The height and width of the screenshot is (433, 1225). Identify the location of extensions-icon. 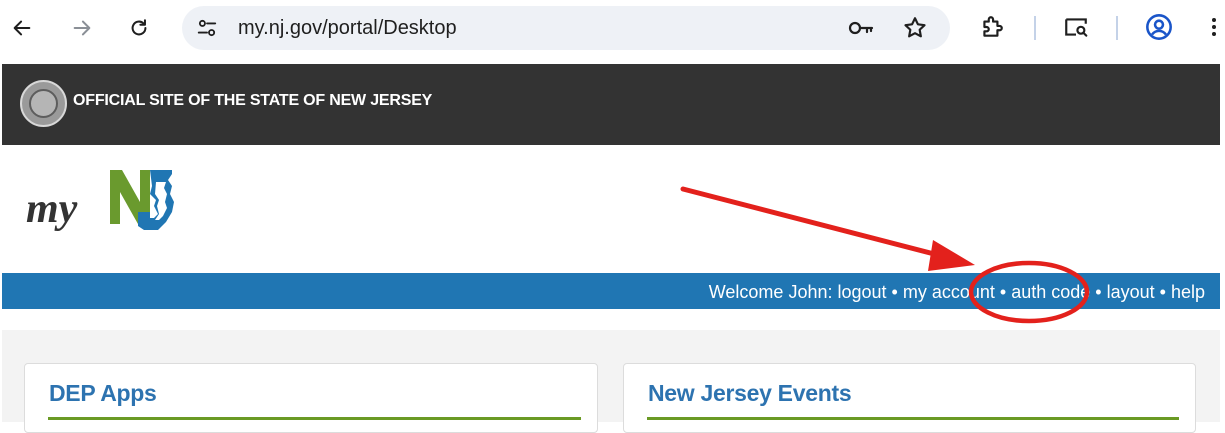
(992, 27).